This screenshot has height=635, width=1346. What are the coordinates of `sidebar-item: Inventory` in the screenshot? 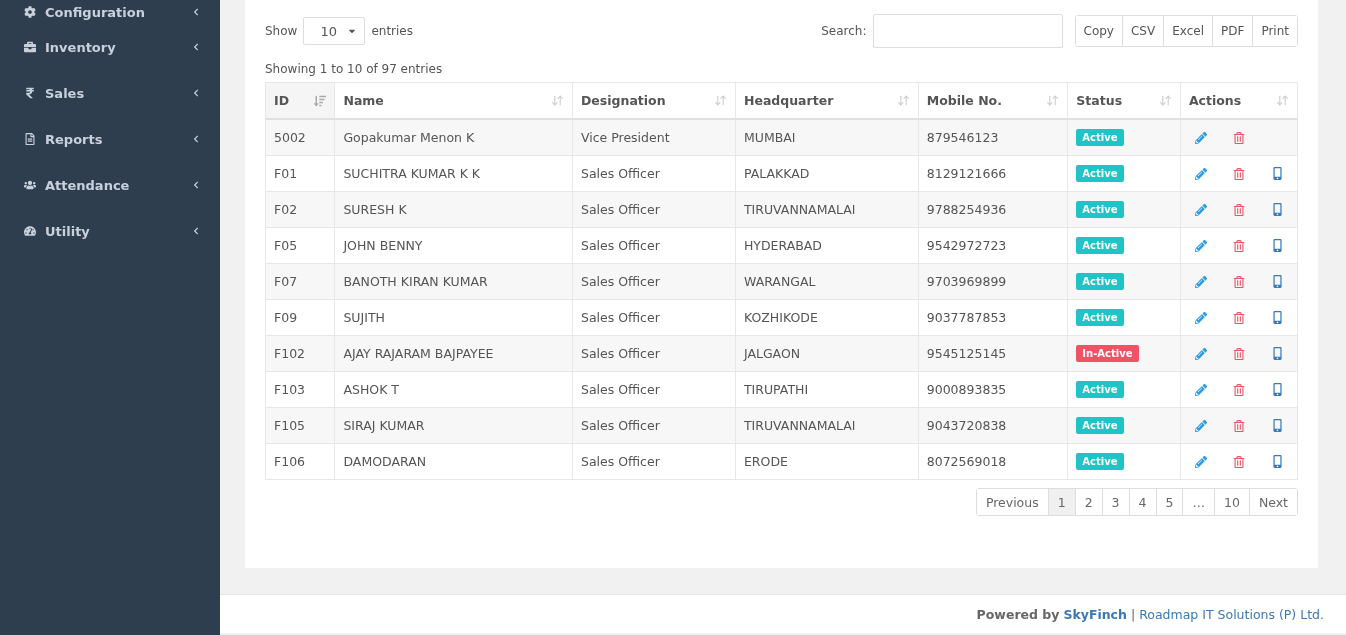 It's located at (110, 47).